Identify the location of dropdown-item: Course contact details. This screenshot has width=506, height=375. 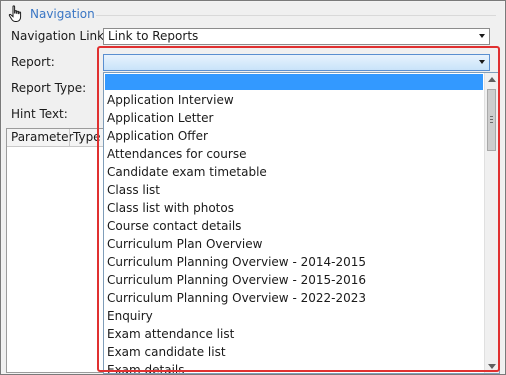
(174, 226).